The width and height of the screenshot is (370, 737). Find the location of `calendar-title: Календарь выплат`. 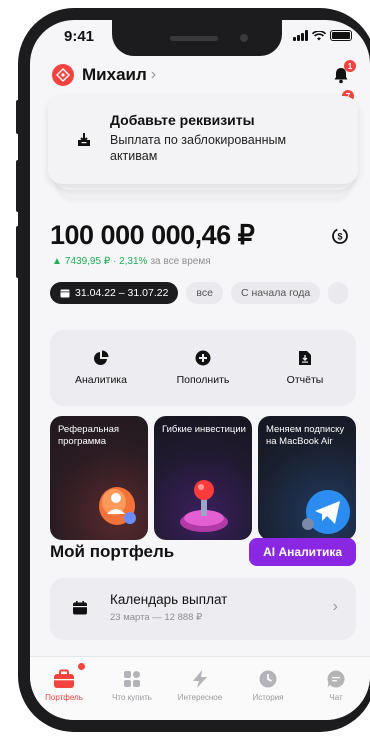

calendar-title: Календарь выплат is located at coordinates (169, 599).